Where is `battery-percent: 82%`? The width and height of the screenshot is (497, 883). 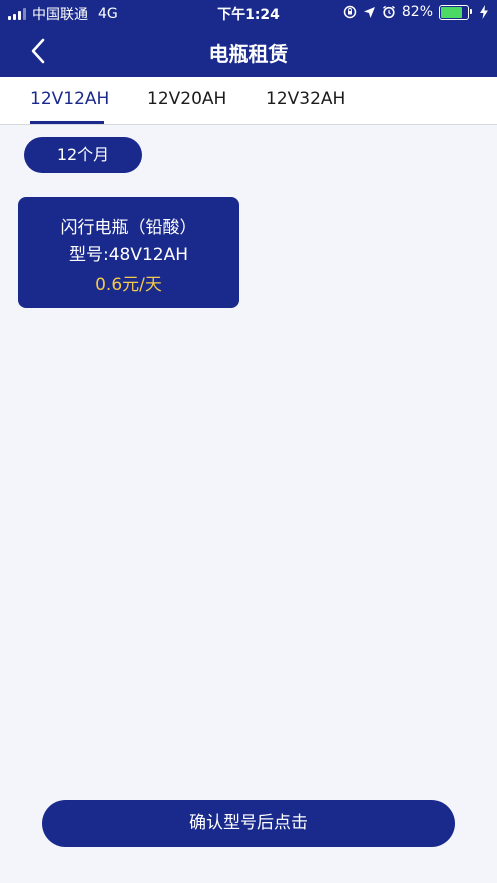 battery-percent: 82% is located at coordinates (417, 12).